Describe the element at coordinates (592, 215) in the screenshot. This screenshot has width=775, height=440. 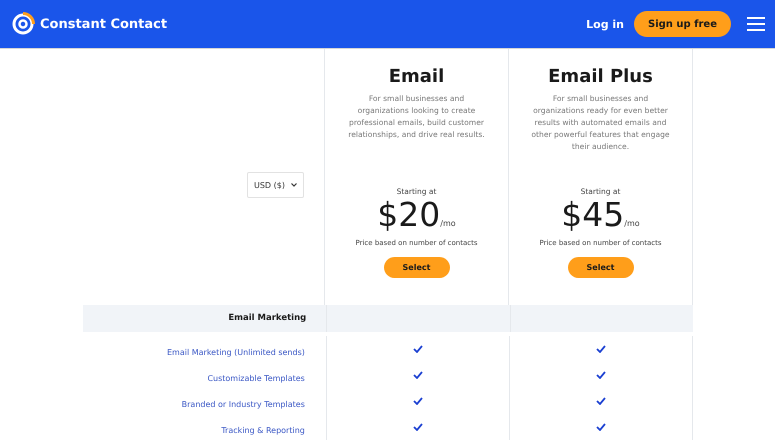
I see `price: $45` at that location.